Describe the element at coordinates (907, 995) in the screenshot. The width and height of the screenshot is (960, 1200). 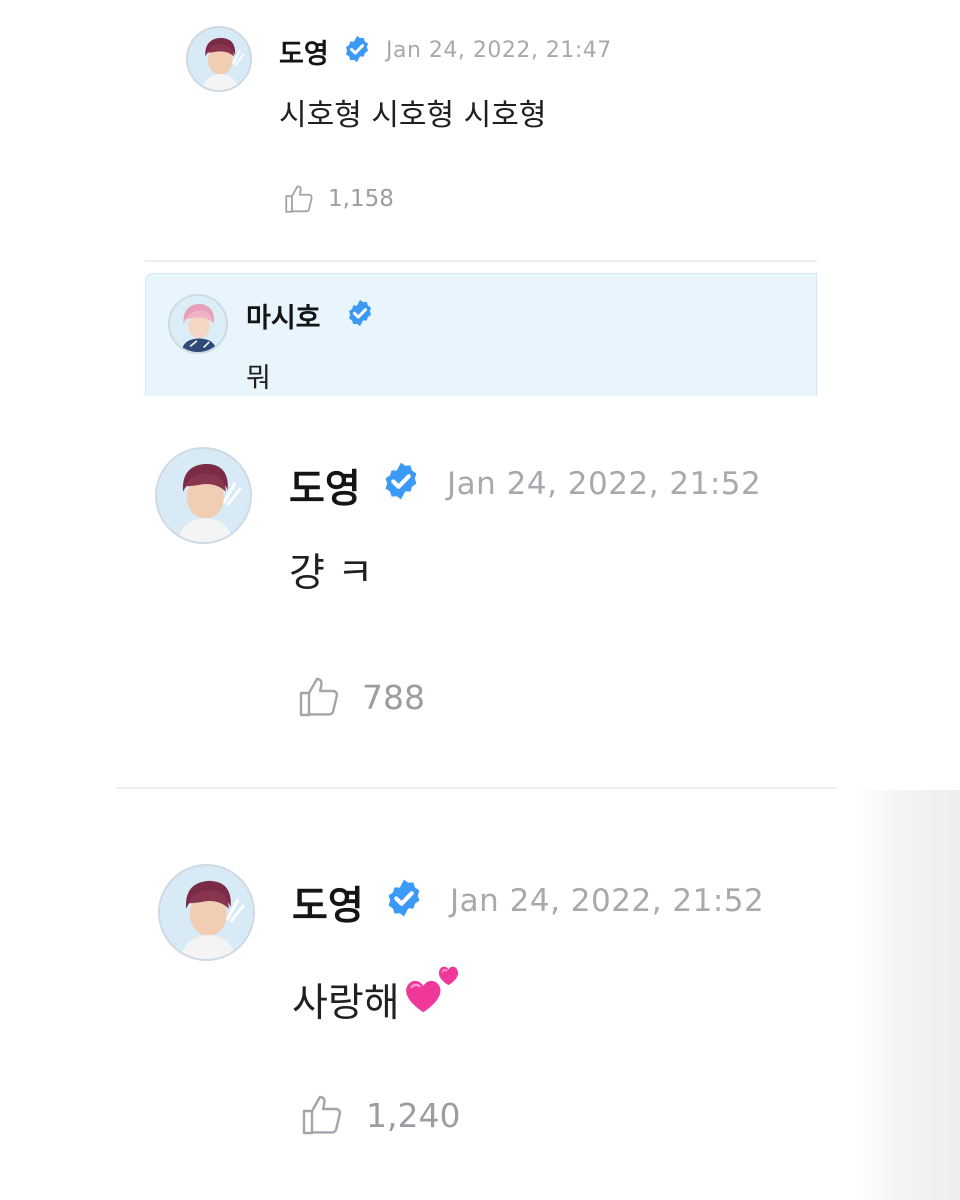
I see `background-shade` at that location.